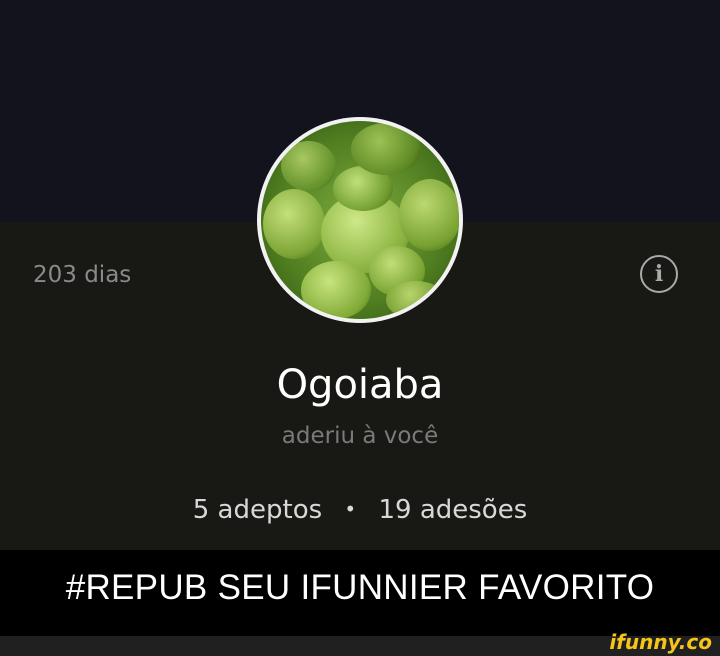 This screenshot has height=656, width=720. I want to click on ifunny-watermark: ifunny.co, so click(660, 642).